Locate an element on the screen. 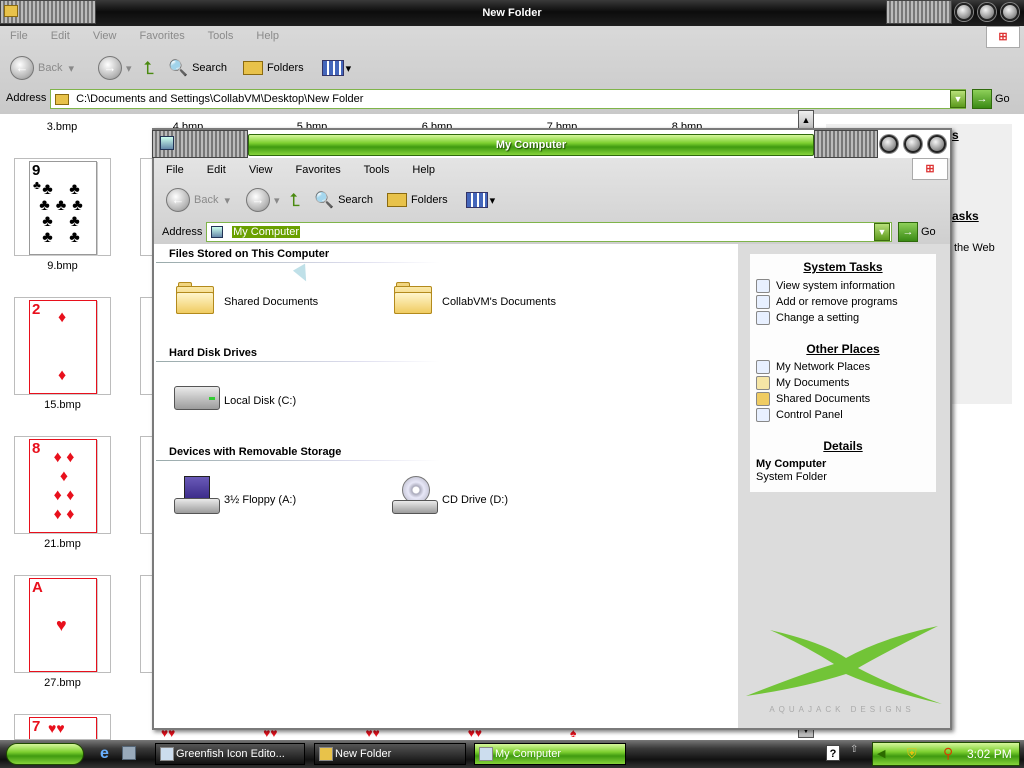 The height and width of the screenshot is (768, 1024). place-label: My Documents is located at coordinates (812, 383).